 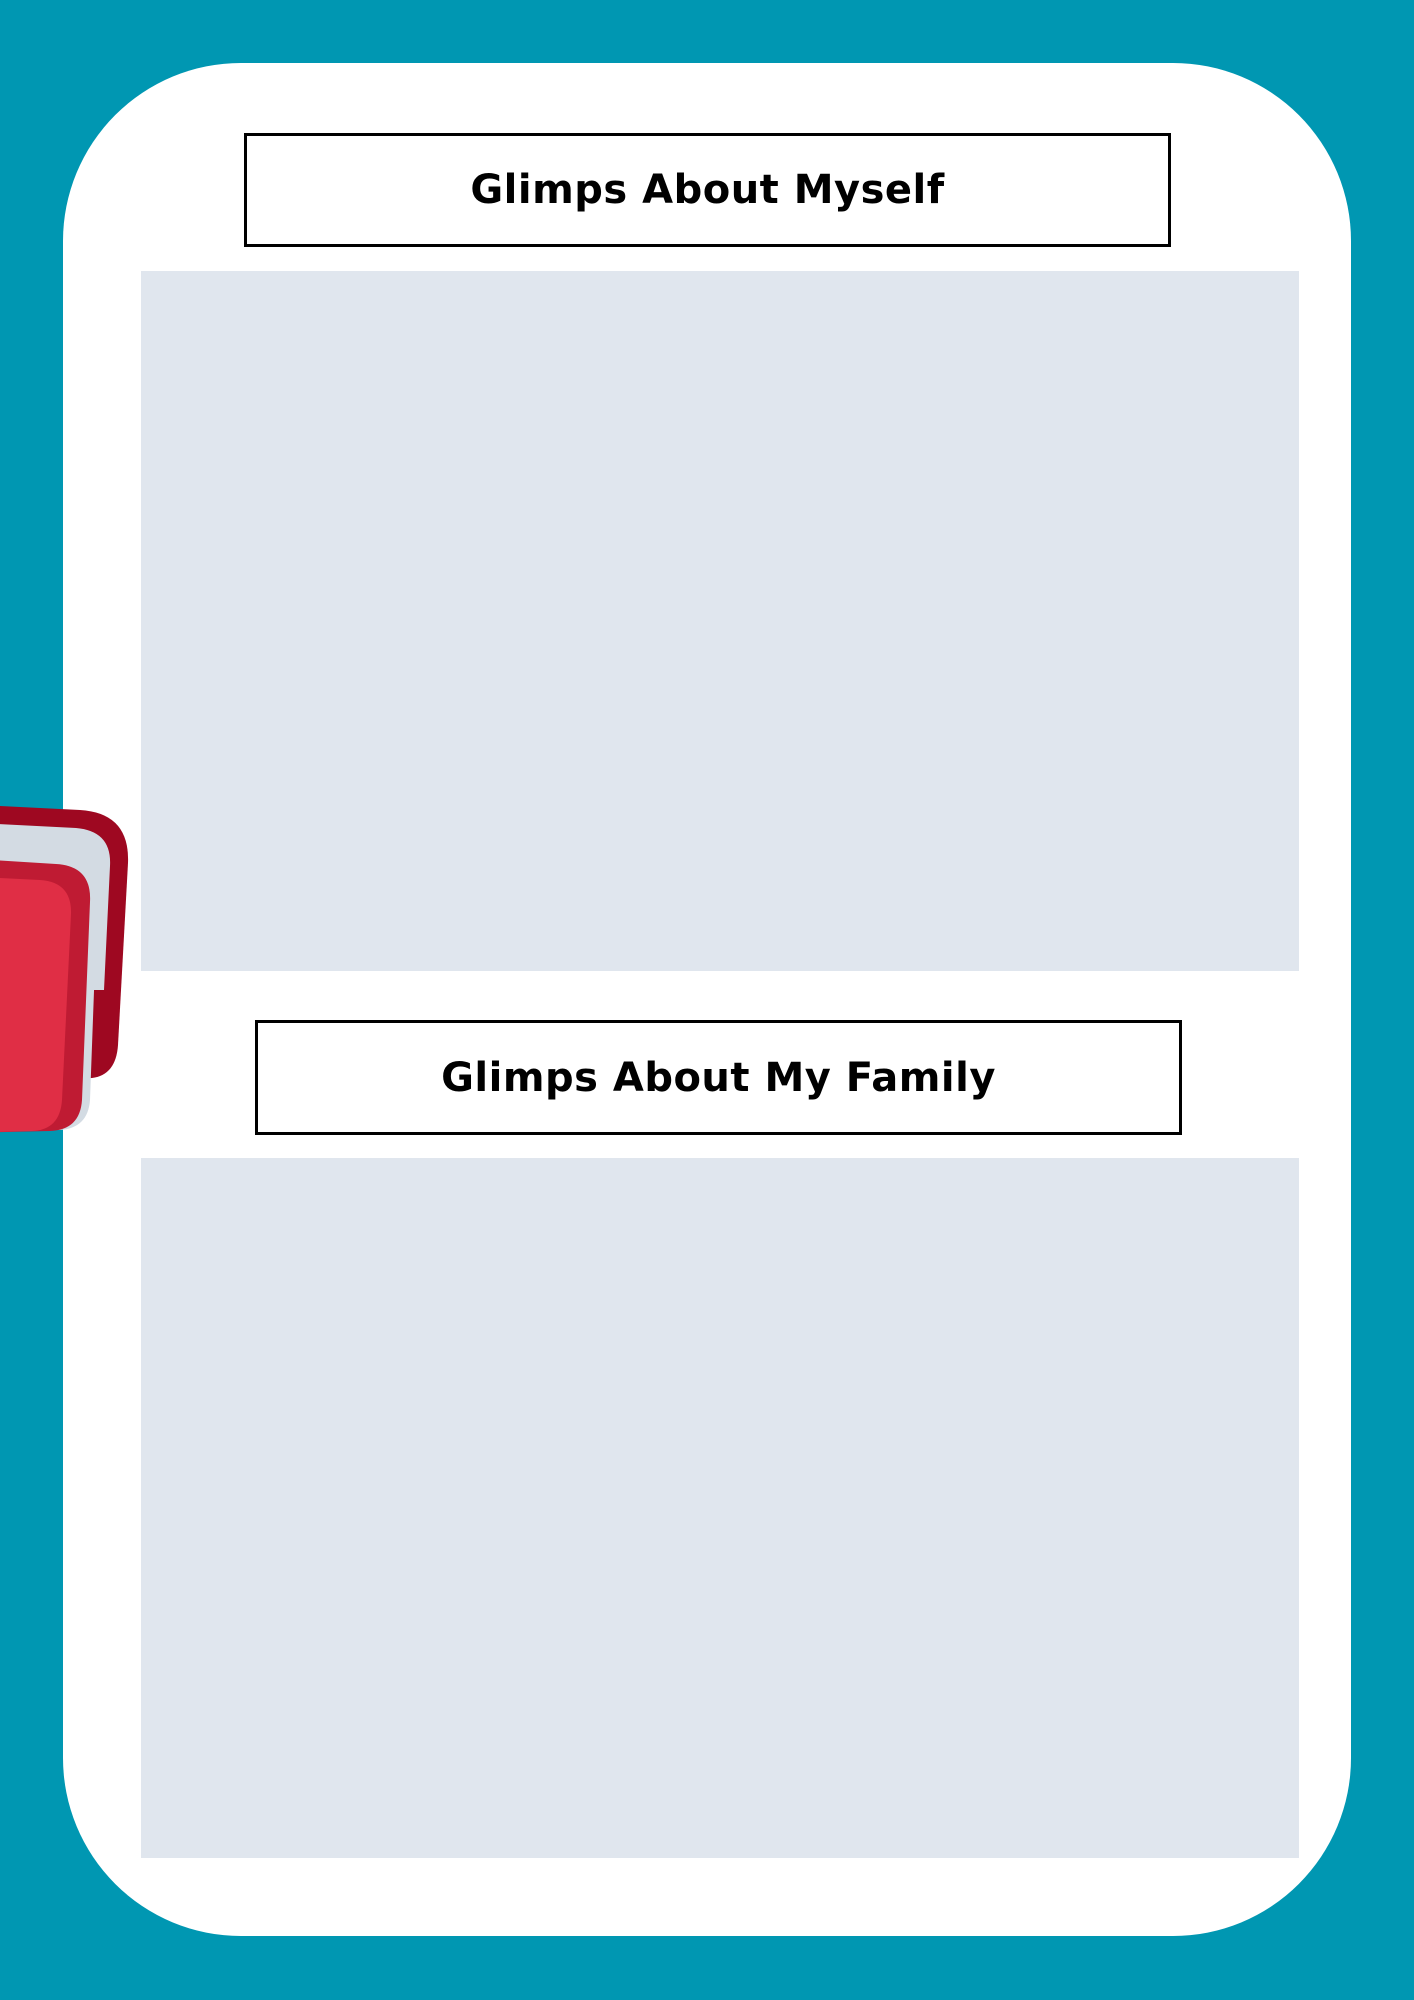 I want to click on section-title-family: Glimps About My Family, so click(x=718, y=1077).